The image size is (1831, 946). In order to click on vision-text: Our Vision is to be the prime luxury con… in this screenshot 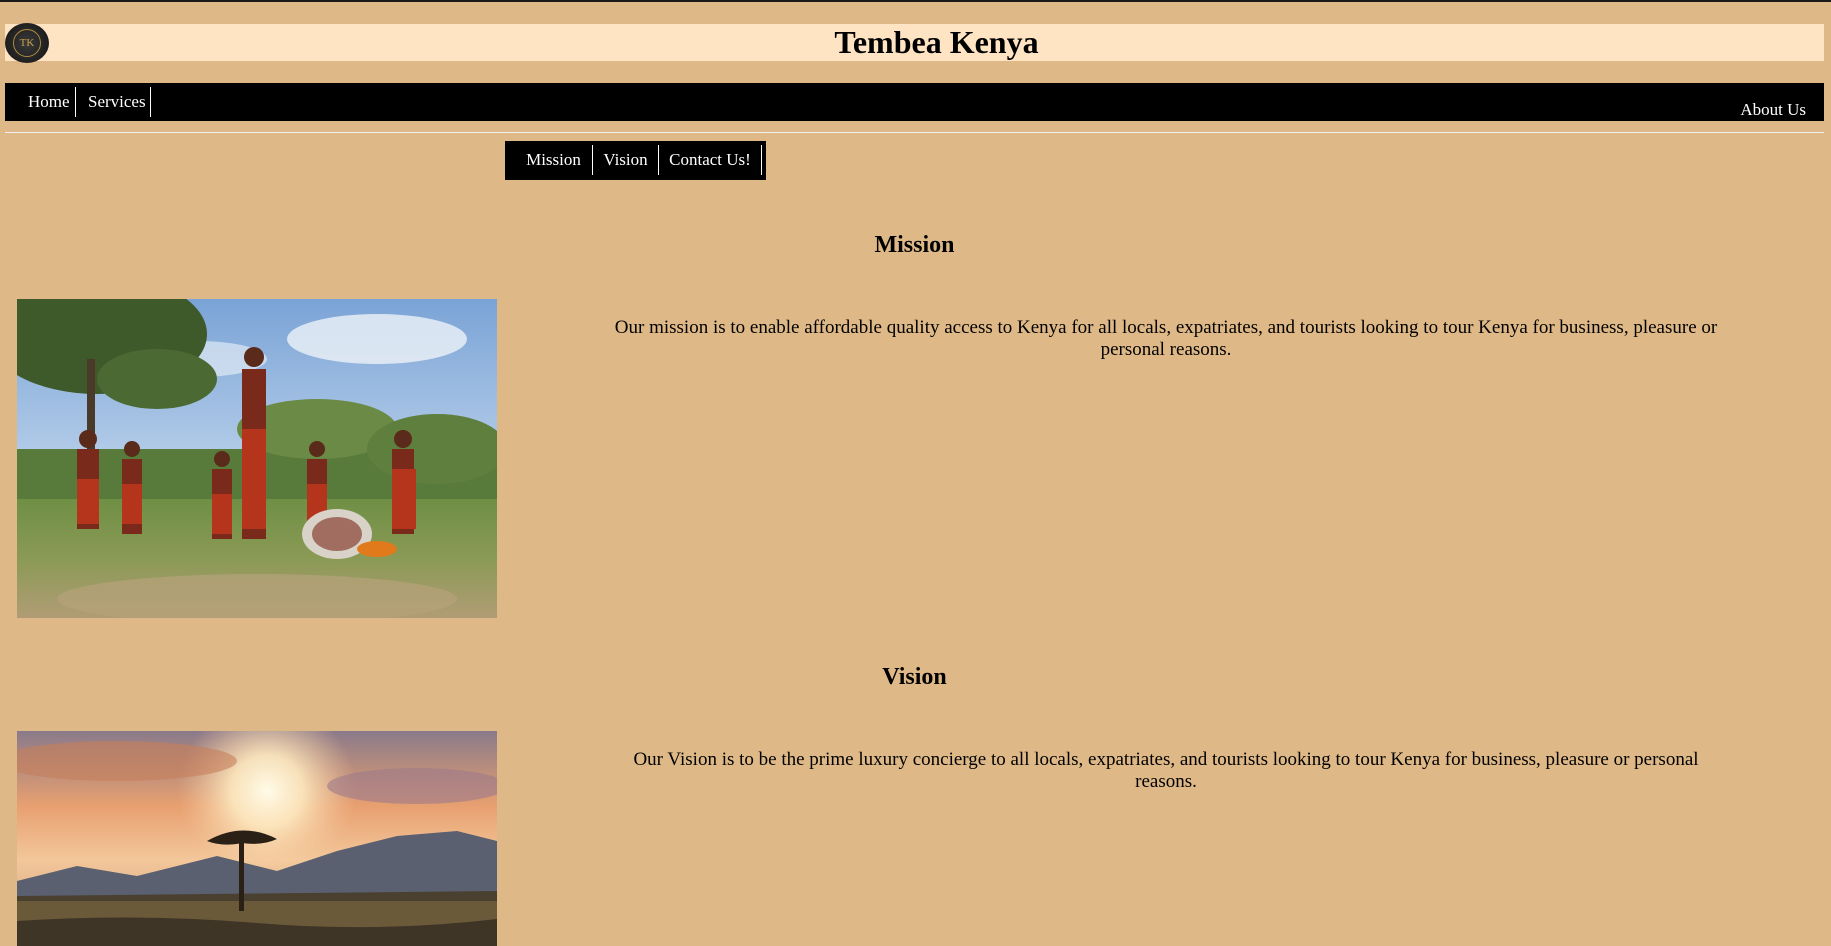, I will do `click(1166, 770)`.